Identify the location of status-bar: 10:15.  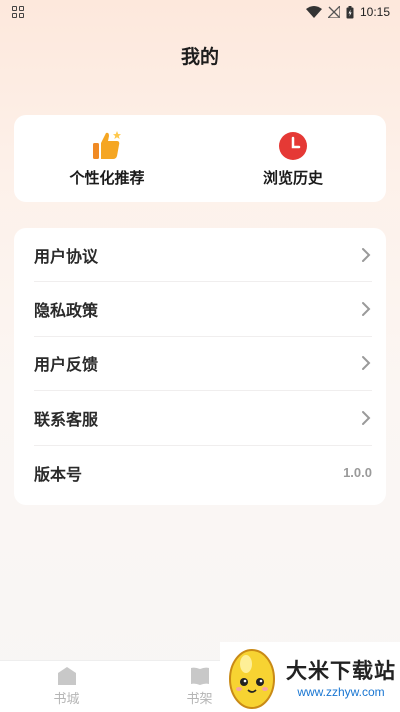
(200, 12).